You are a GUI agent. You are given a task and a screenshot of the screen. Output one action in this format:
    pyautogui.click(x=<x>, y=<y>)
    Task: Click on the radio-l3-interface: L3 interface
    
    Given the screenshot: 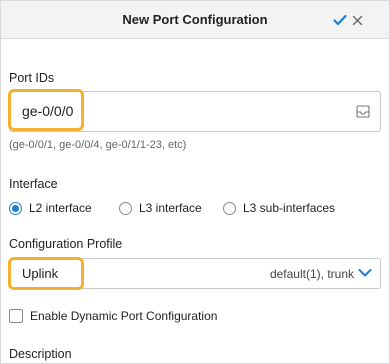 What is the action you would take?
    pyautogui.click(x=160, y=208)
    